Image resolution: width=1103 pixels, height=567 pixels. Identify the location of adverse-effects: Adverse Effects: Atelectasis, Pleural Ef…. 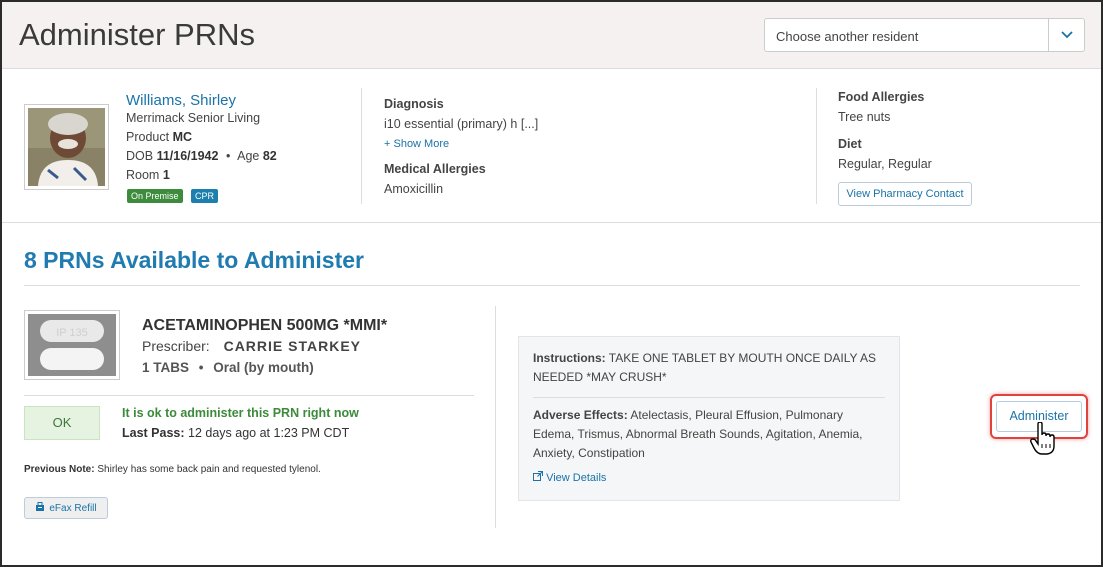
(708, 434).